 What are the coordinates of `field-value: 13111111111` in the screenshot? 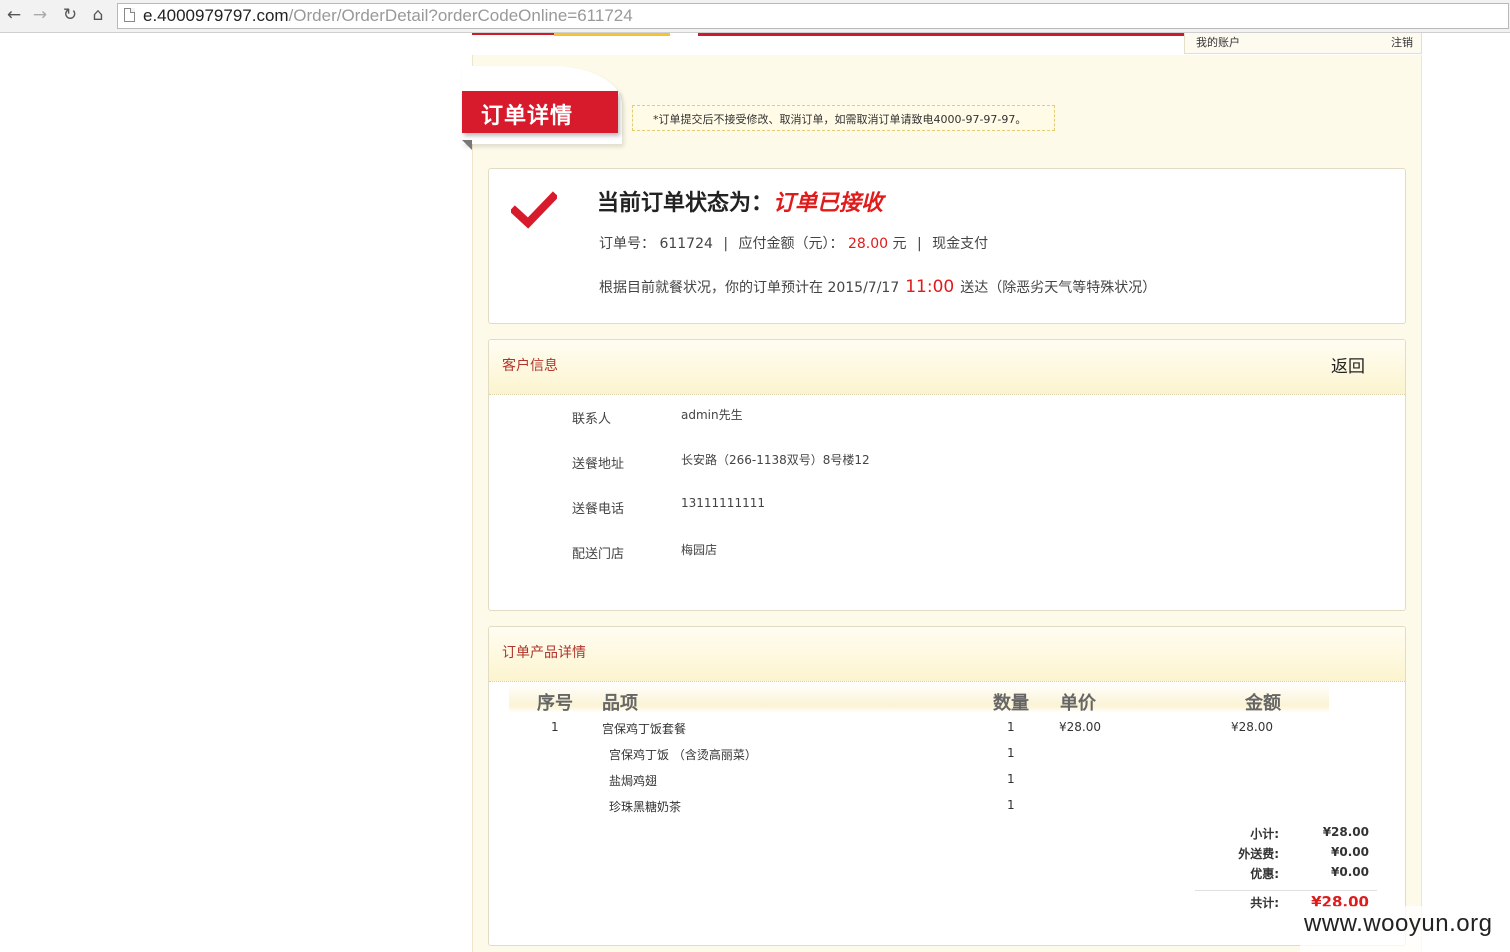 It's located at (723, 503).